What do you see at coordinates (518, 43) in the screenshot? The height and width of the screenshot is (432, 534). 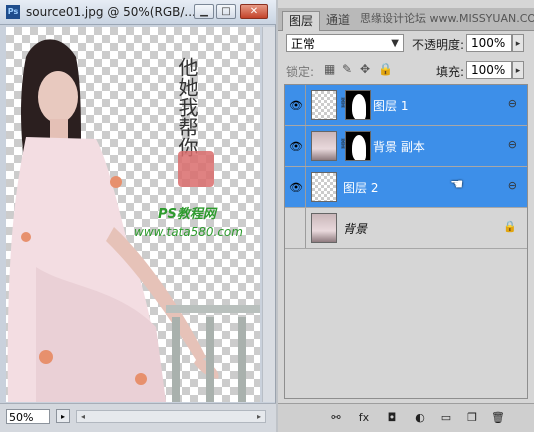 I see `opacity-arrow-icon: ▸` at bounding box center [518, 43].